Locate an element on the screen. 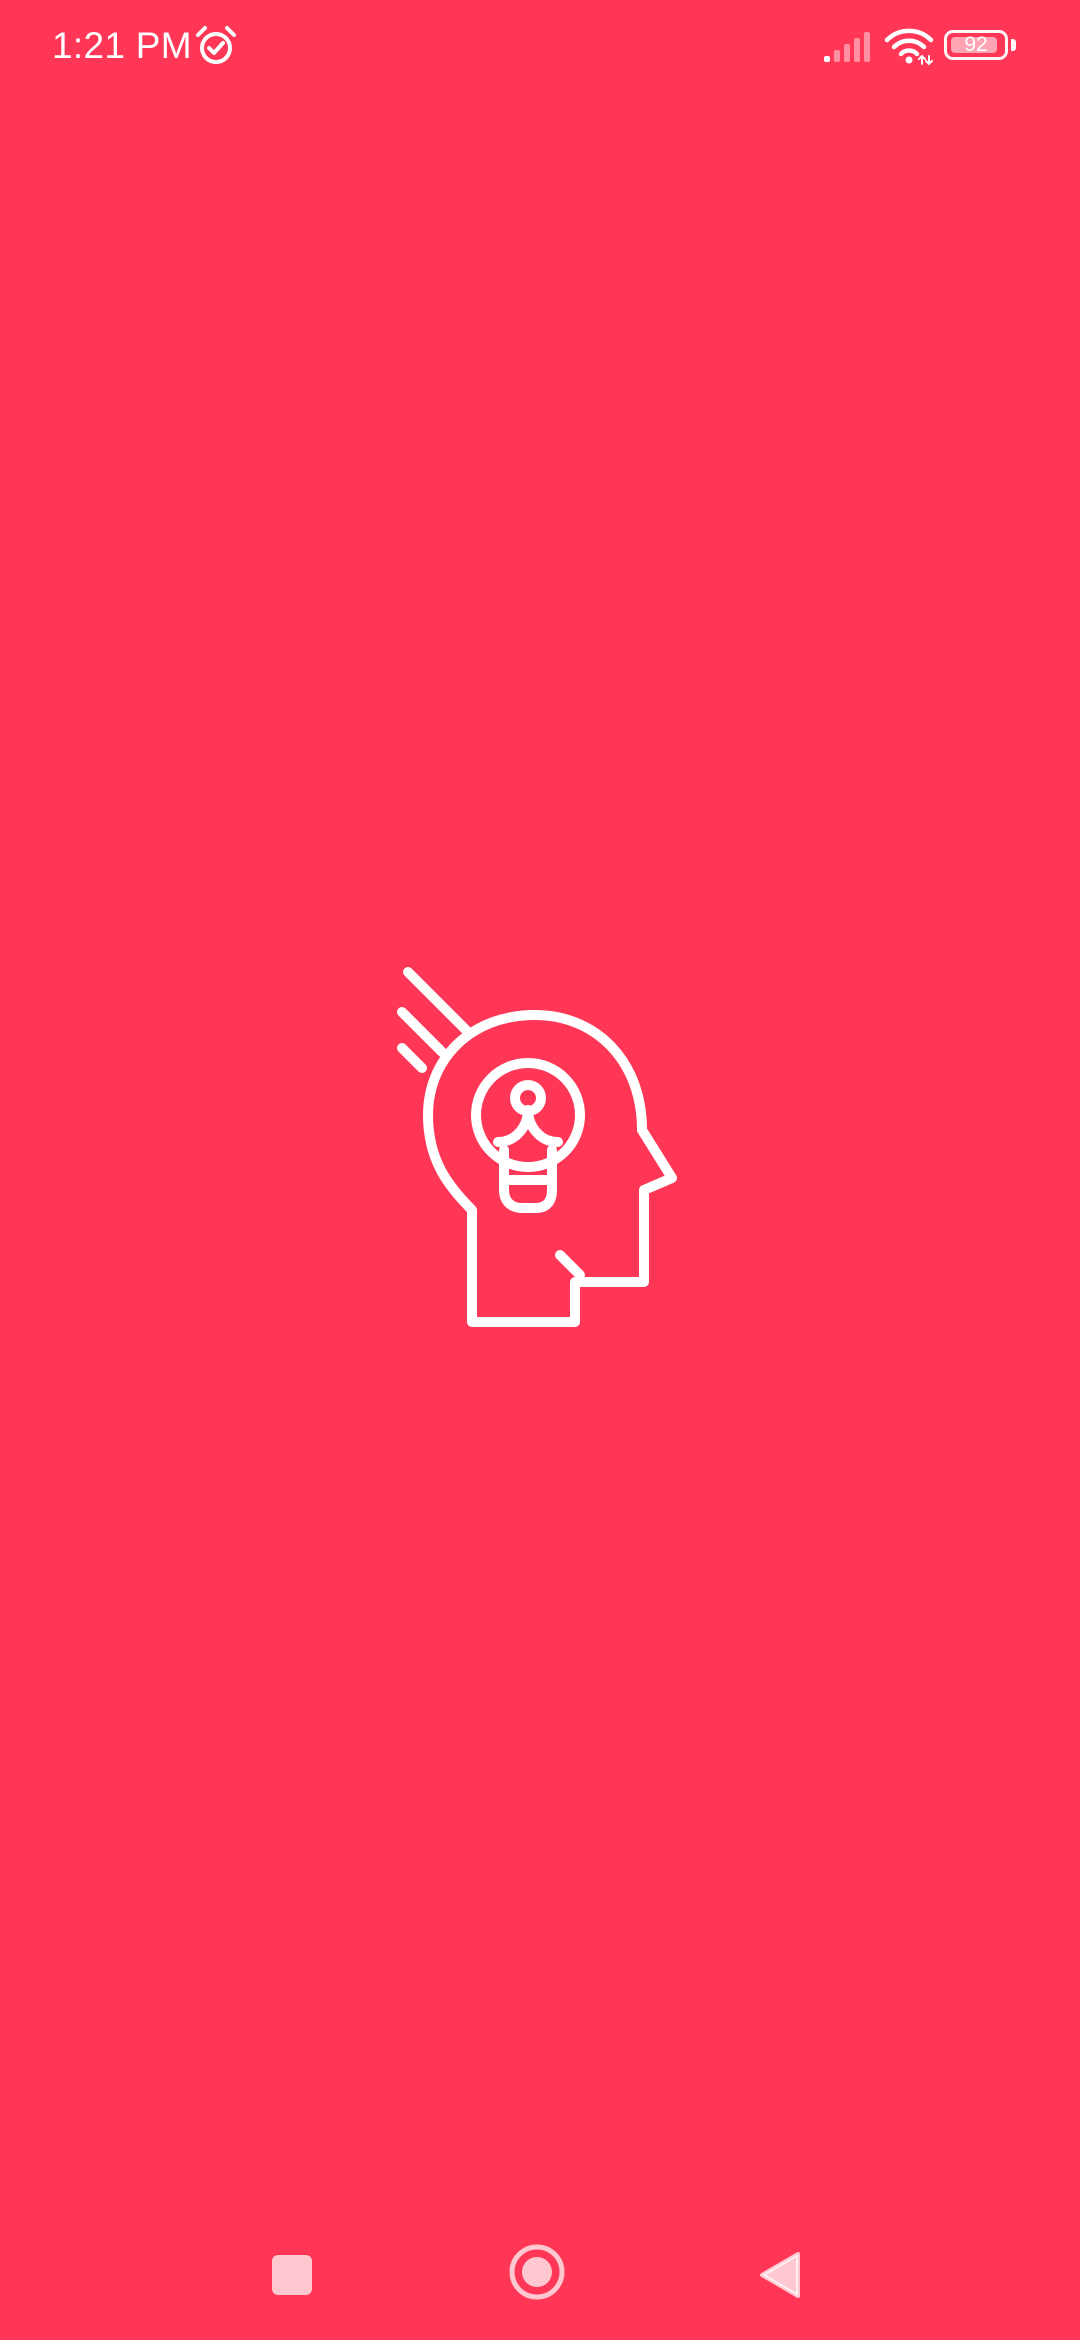 The image size is (1080, 2340). head-lightbulb-idea-icon is located at coordinates (537, 1147).